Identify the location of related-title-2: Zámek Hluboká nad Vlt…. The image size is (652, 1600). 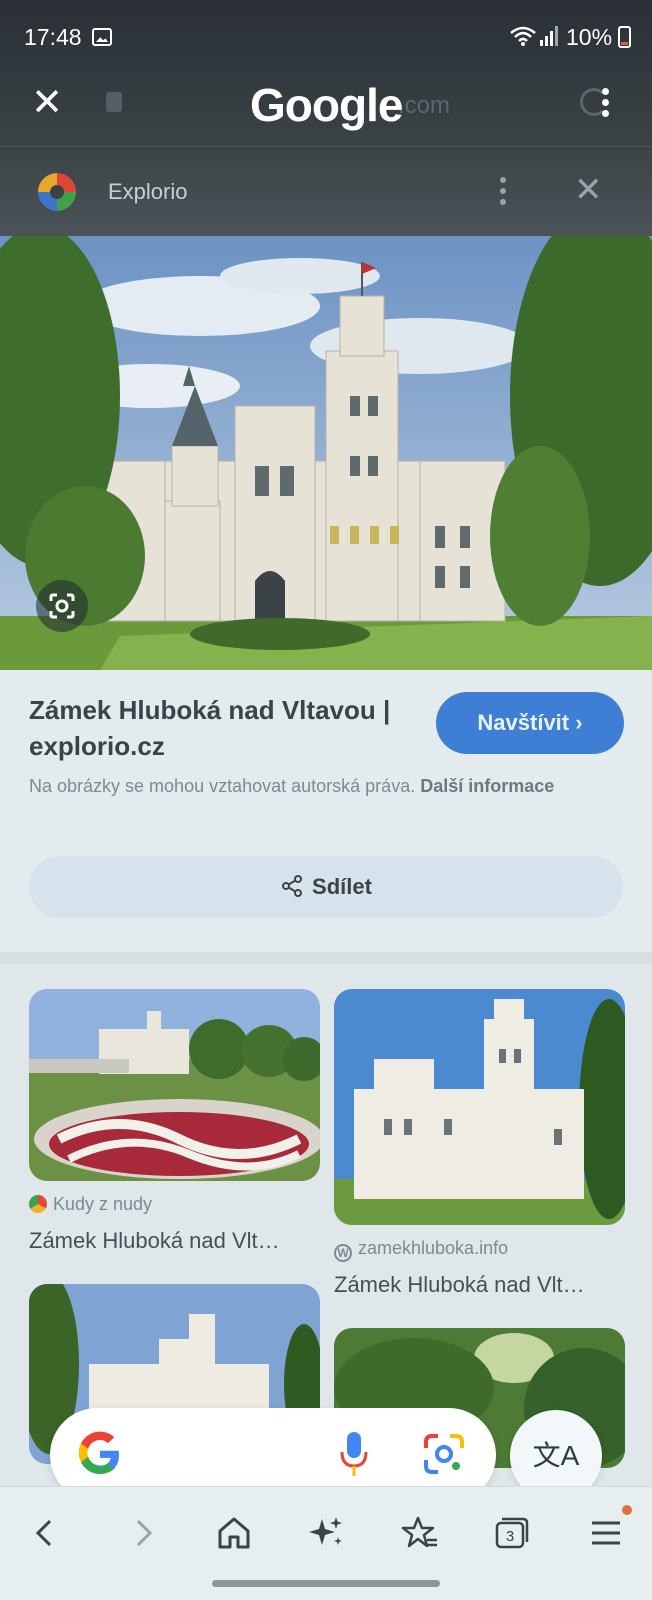
(482, 1285).